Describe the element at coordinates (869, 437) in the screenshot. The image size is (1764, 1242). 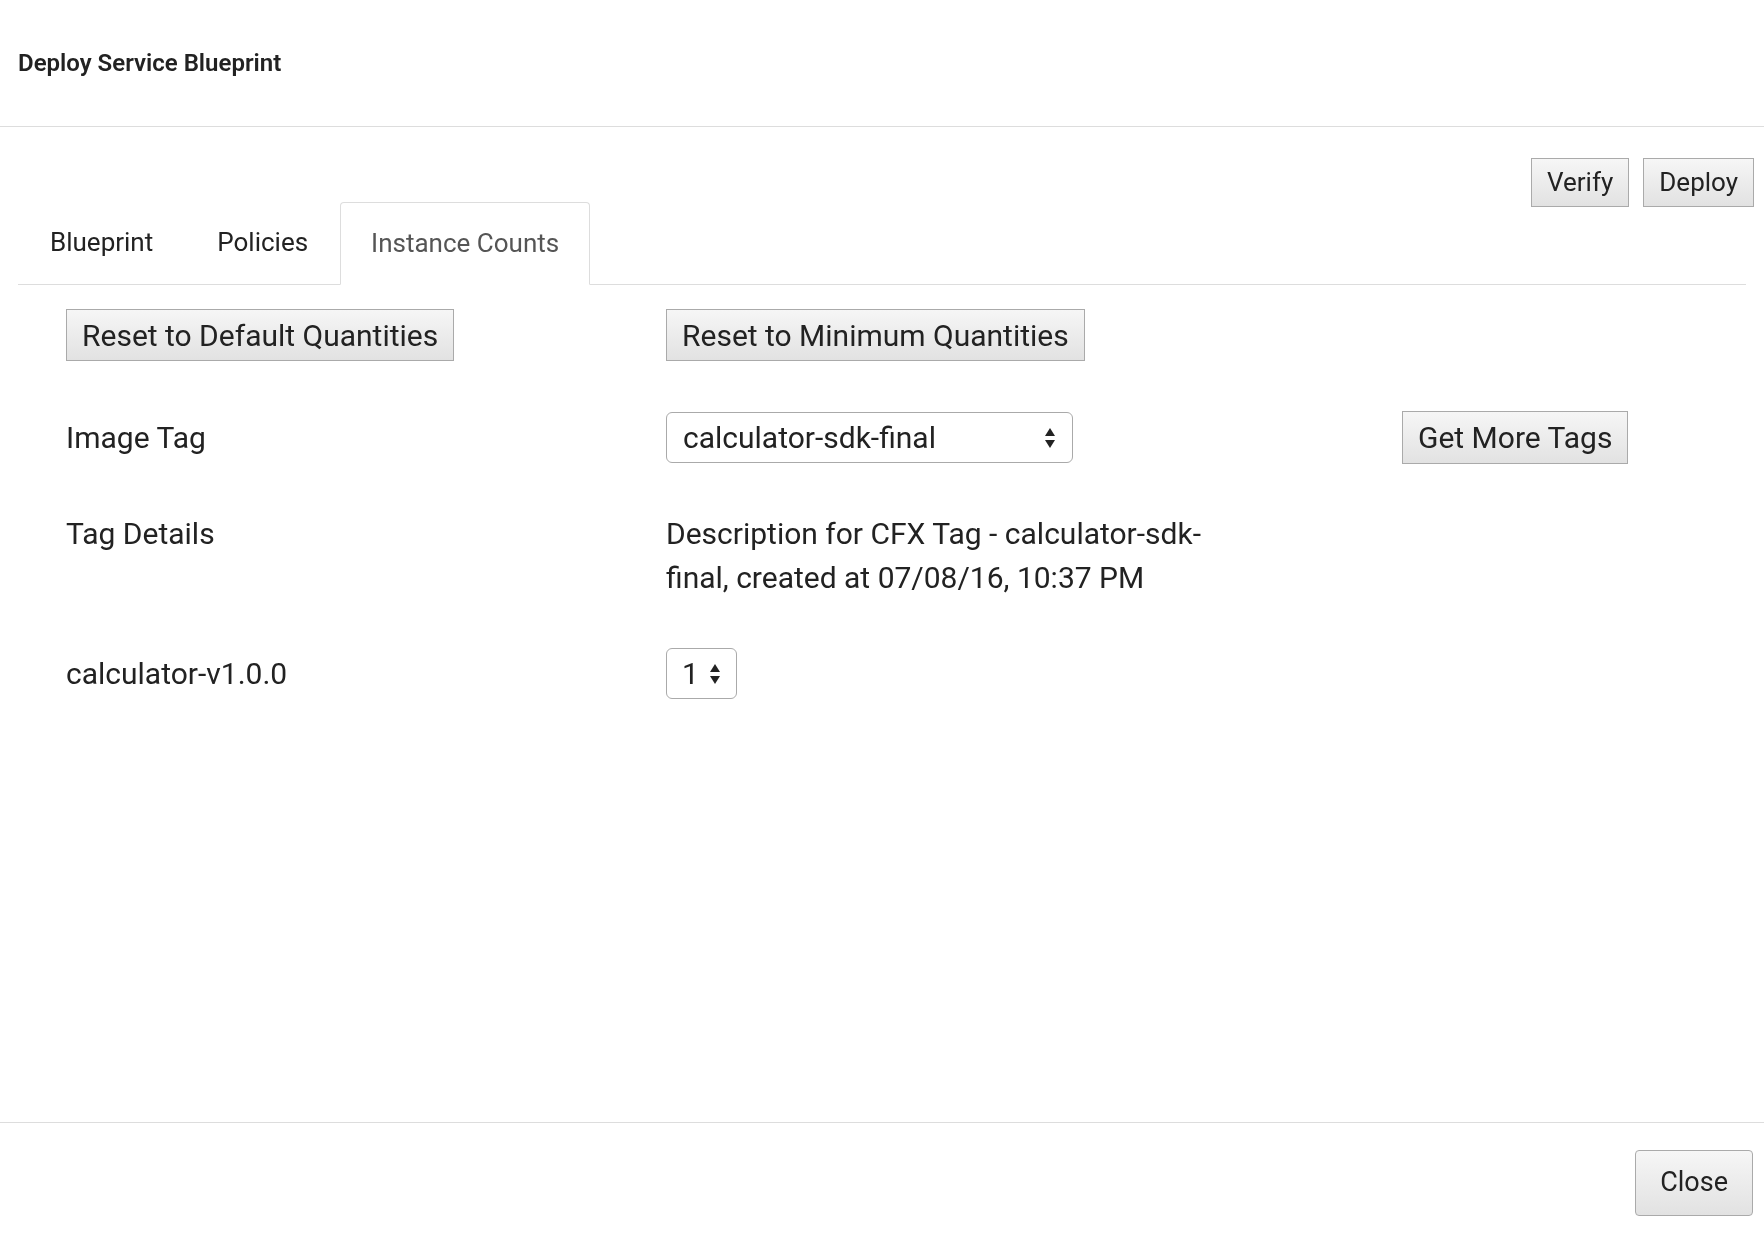
I see `image-tag-select: calculator-sdk-final` at that location.